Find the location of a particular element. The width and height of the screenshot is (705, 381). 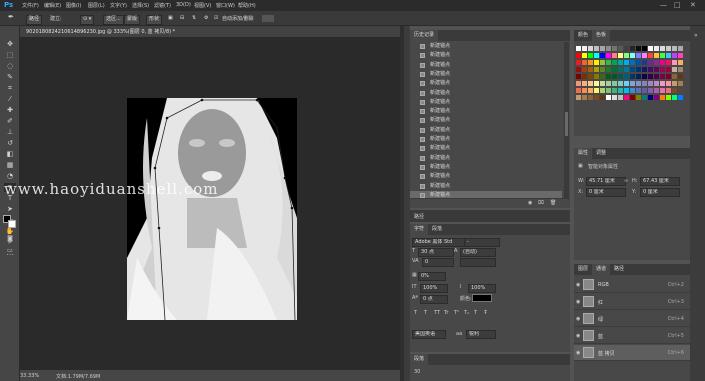

tab-paragraph: 段落 is located at coordinates (437, 229).